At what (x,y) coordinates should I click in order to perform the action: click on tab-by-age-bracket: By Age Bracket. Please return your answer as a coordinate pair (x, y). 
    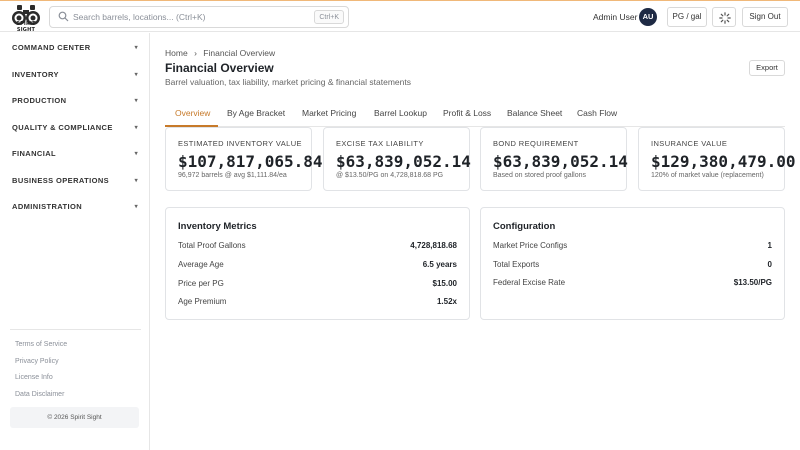
    Looking at the image, I should click on (256, 113).